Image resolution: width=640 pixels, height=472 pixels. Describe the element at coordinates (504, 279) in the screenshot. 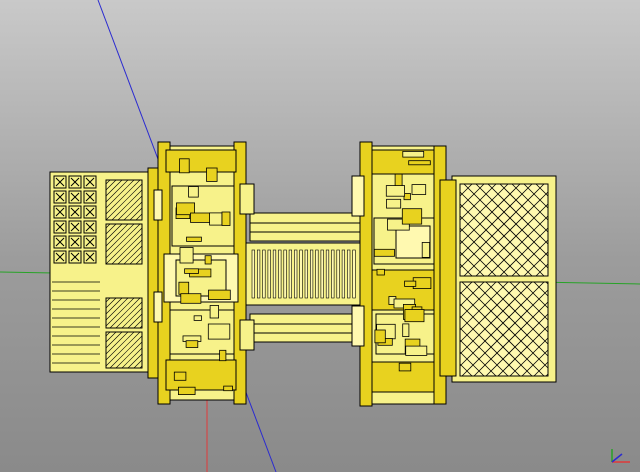

I see `right-lattice-panel` at that location.